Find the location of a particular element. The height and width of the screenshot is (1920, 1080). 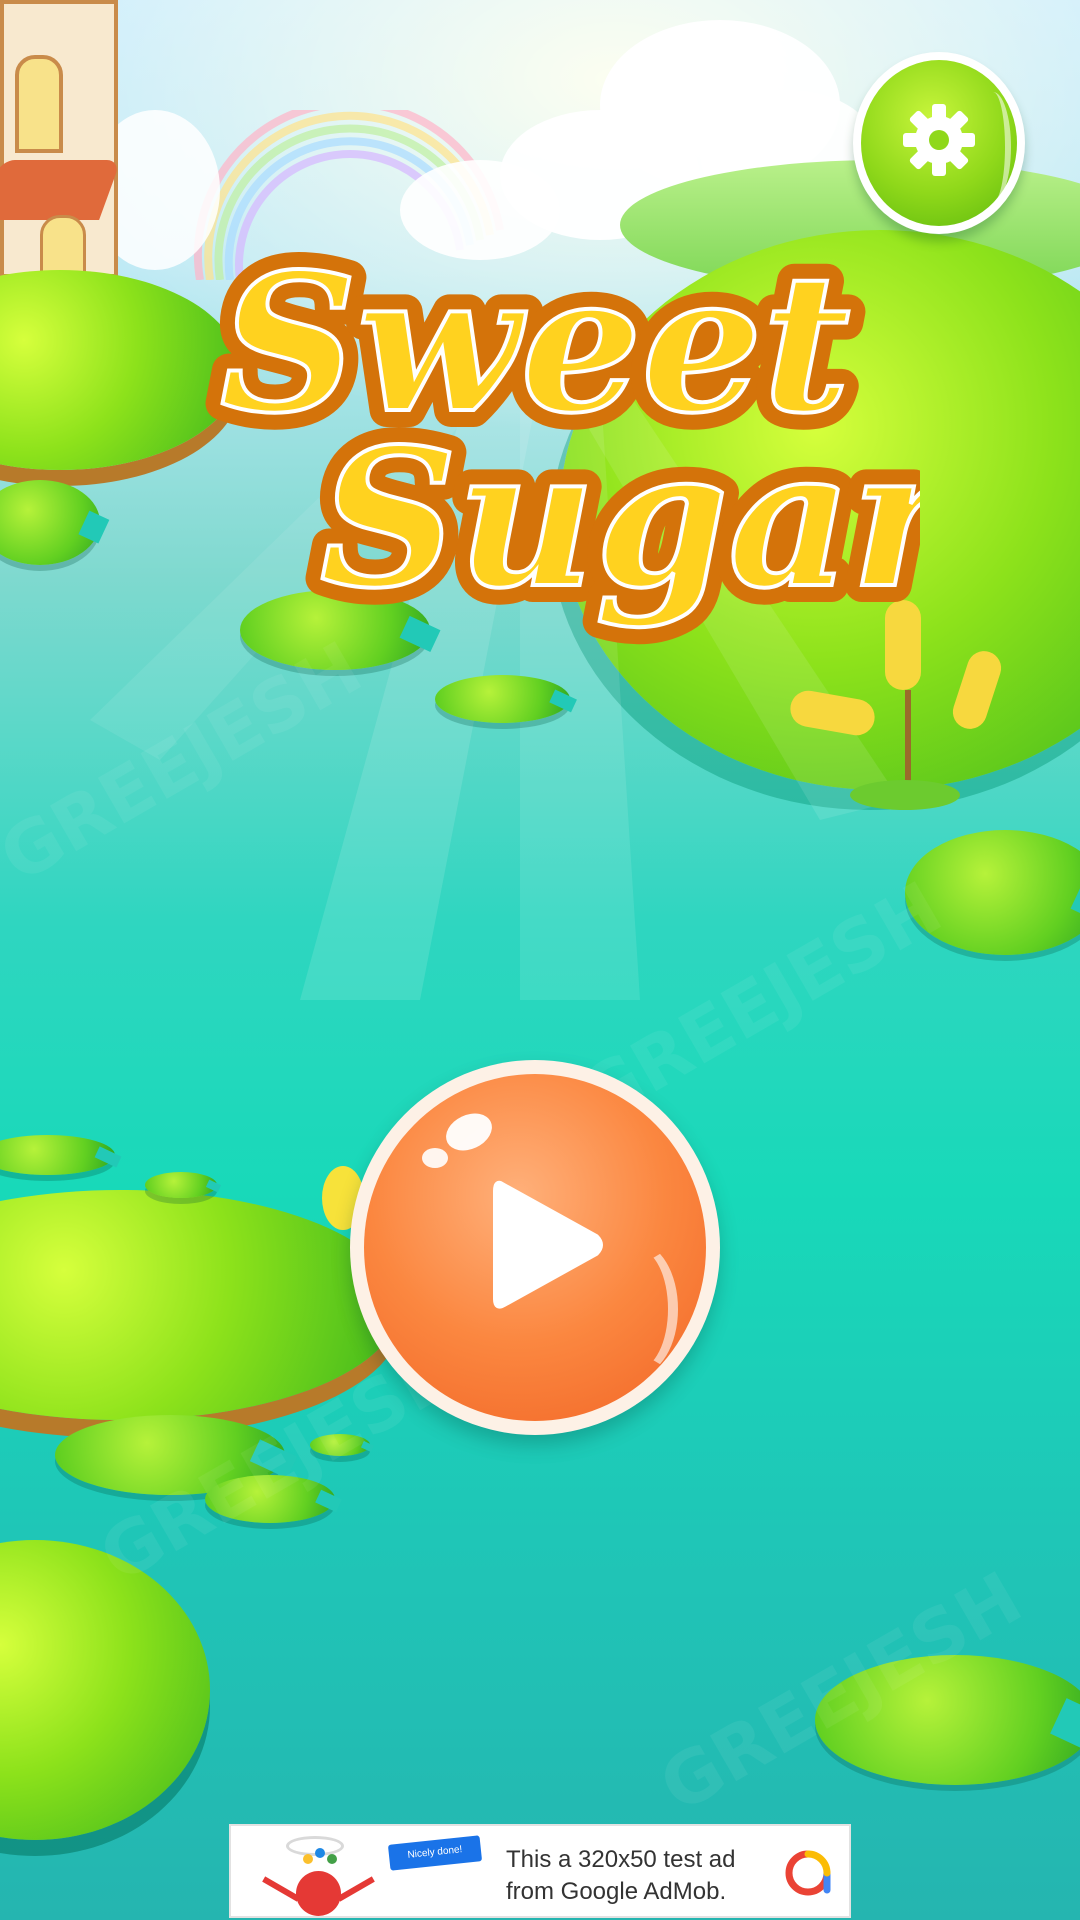

ad-text: This a 320x50 test ad from Google AdMob. is located at coordinates (621, 1875).